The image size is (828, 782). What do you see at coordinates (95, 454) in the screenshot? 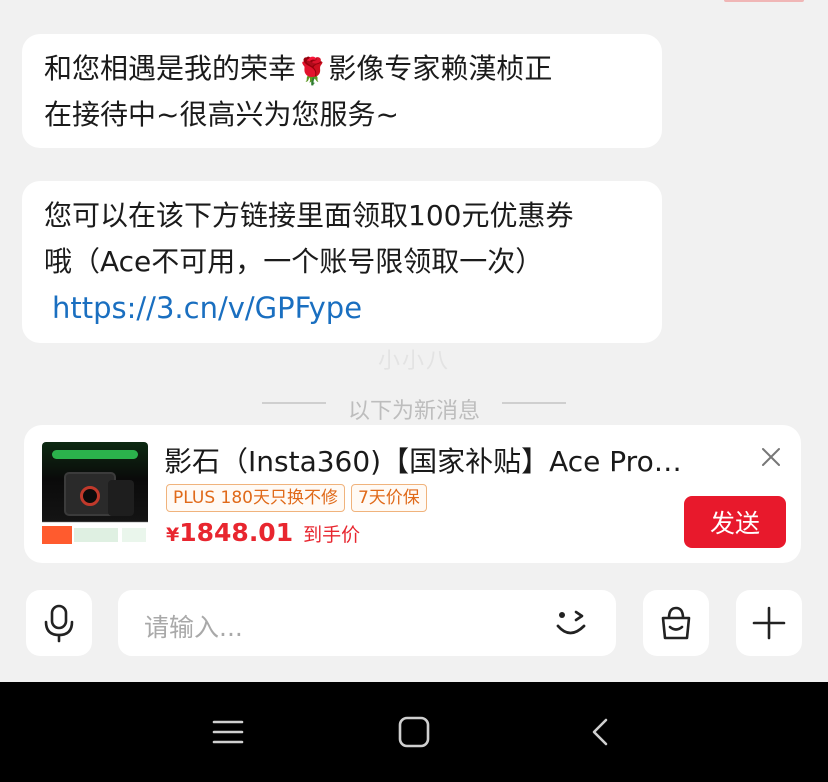
I see `thumbnail-banner` at bounding box center [95, 454].